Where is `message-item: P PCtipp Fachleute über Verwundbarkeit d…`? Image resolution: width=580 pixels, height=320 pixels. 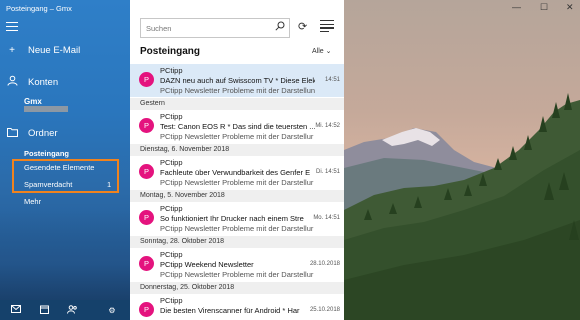
message-item: P PCtipp Fachleute über Verwundbarkeit d… is located at coordinates (237, 172).